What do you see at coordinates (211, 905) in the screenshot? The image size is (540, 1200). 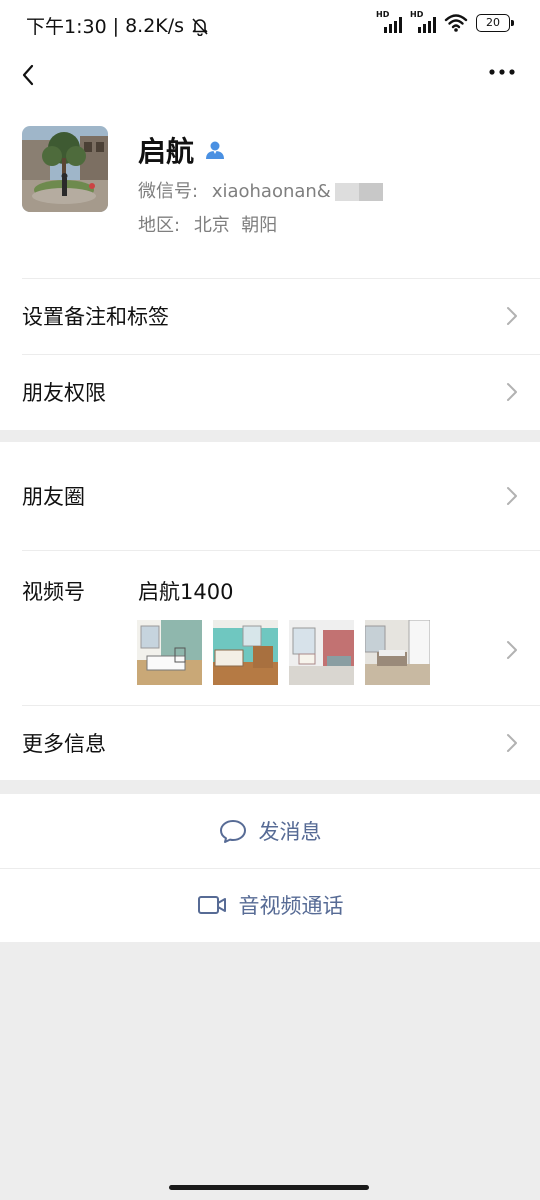 I see `video-camera-icon` at bounding box center [211, 905].